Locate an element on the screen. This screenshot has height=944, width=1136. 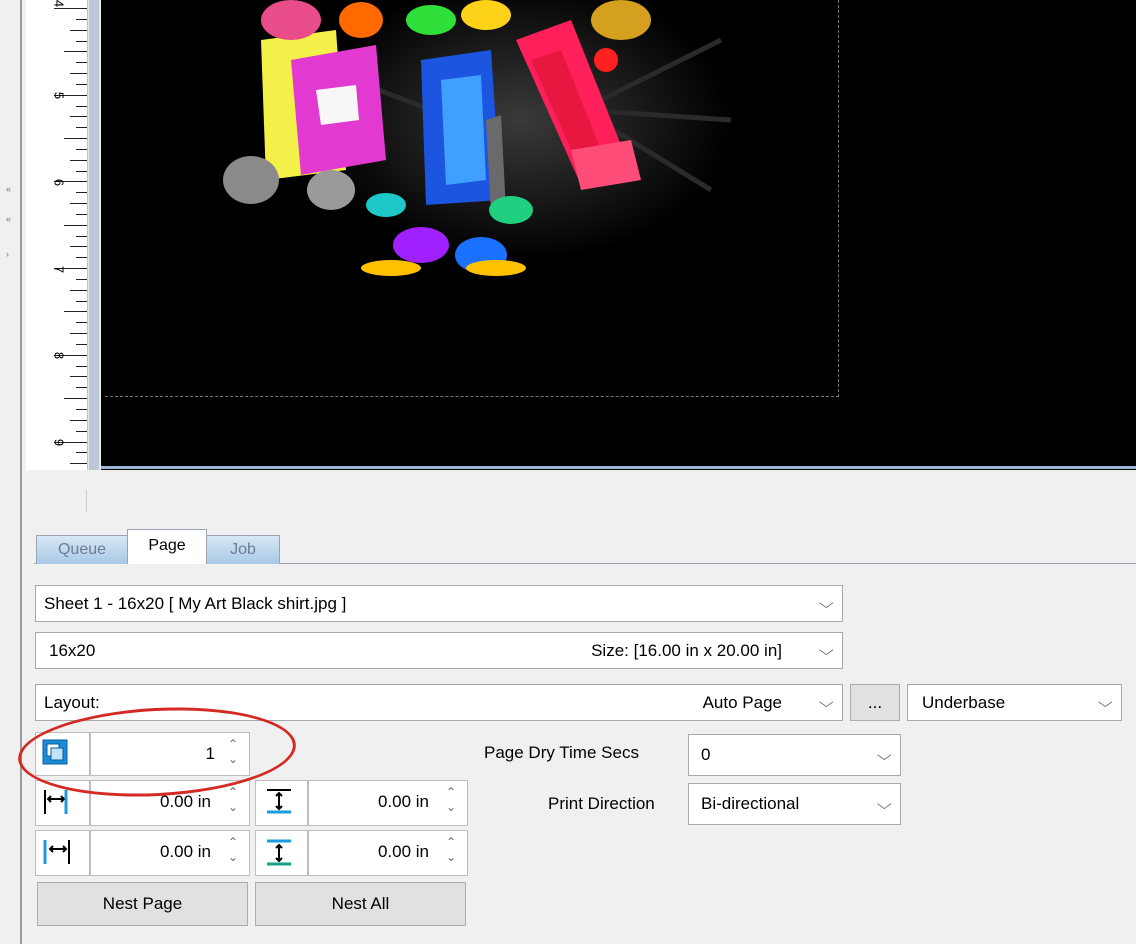
media-size-text: Size: [16.00 in x 20.00 in] is located at coordinates (686, 650).